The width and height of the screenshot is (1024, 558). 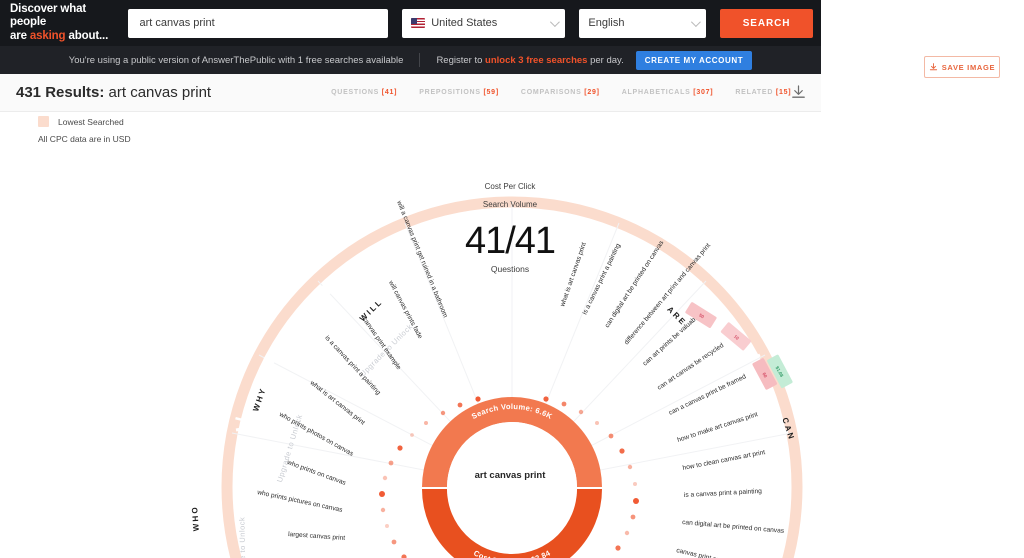 What do you see at coordinates (510, 186) in the screenshot?
I see `center-cpc-label: Cost Per Click` at bounding box center [510, 186].